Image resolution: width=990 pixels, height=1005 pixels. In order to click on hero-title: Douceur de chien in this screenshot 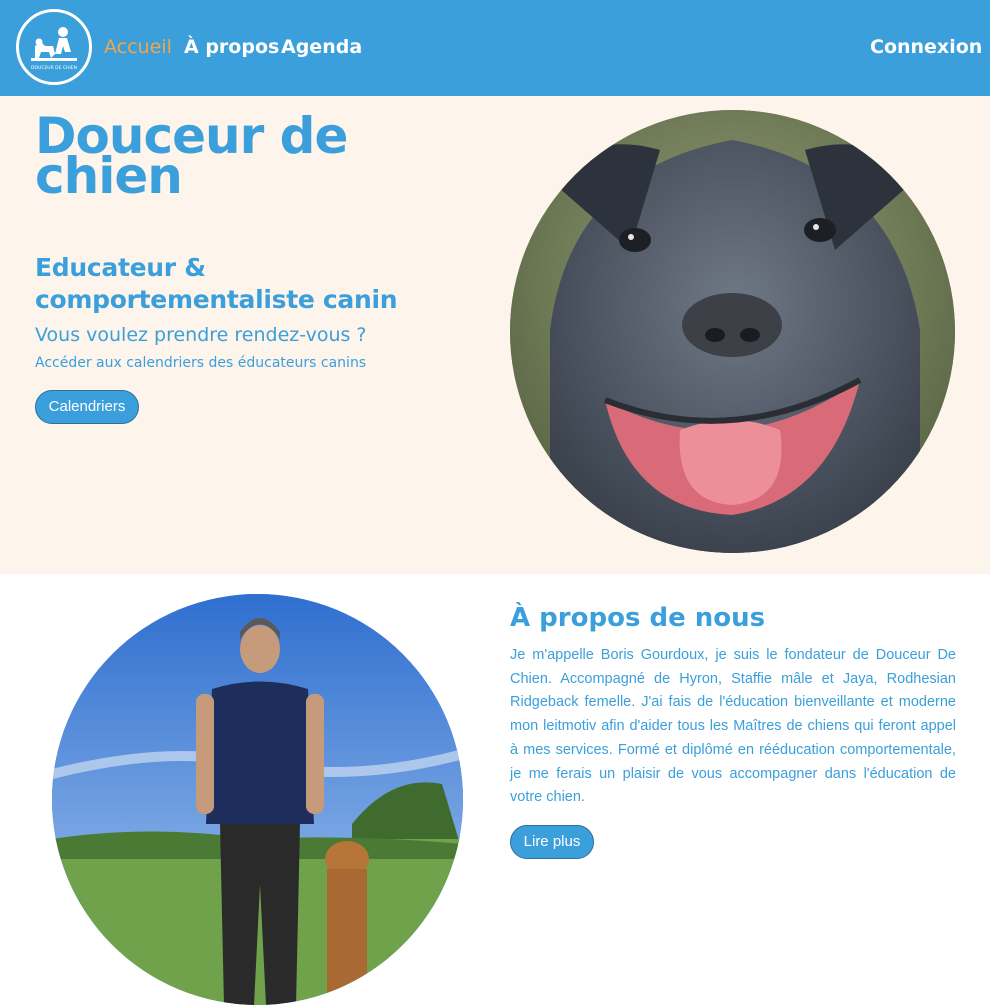, I will do `click(191, 156)`.